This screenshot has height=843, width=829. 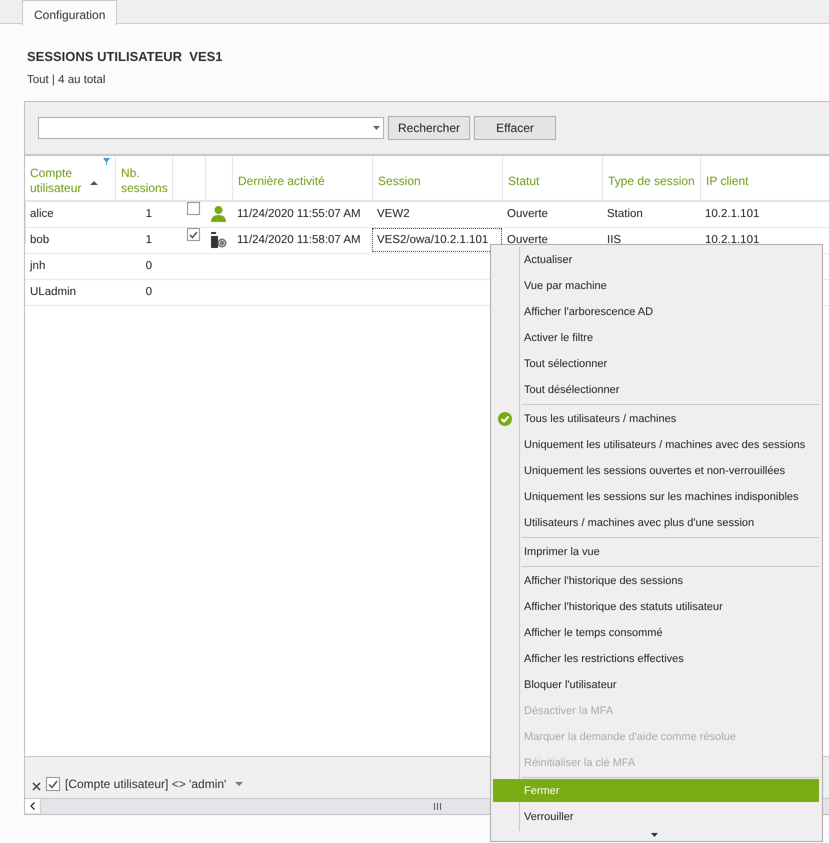 What do you see at coordinates (299, 240) in the screenshot?
I see `table-cell: 11/24/2020 11:58:07 AM` at bounding box center [299, 240].